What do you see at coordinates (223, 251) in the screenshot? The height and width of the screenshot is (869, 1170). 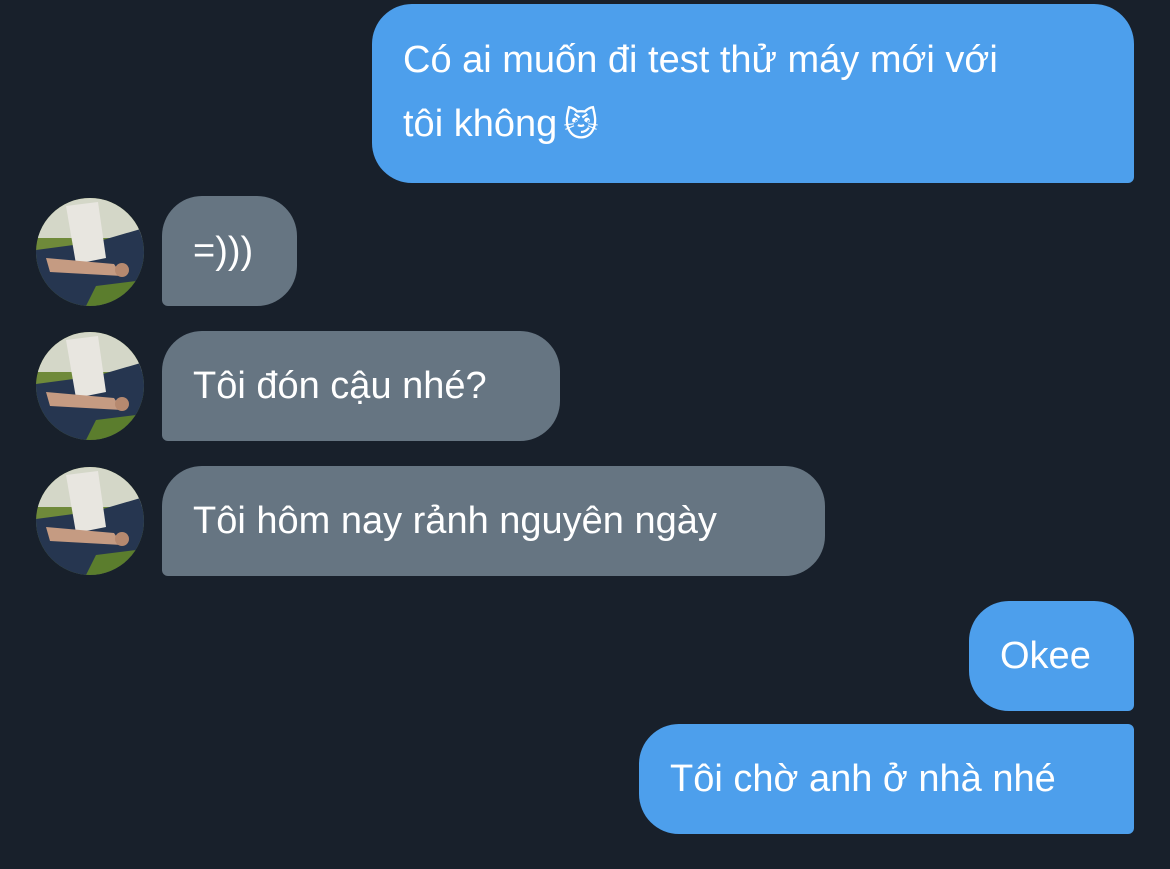 I see `message-text: =)))` at bounding box center [223, 251].